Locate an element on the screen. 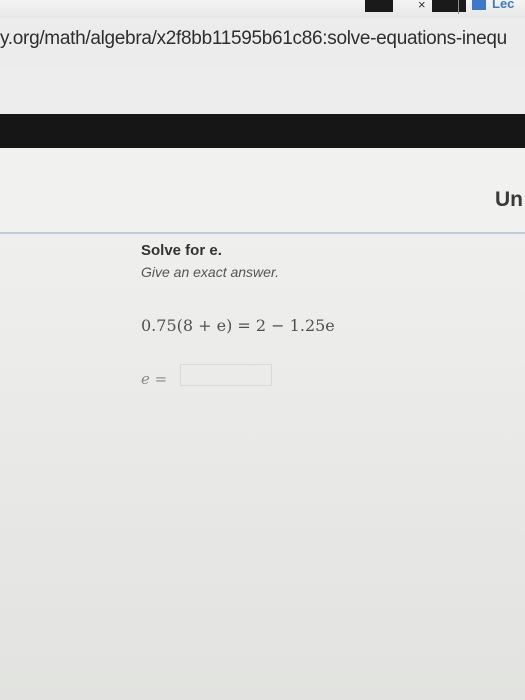  answer-label: e = is located at coordinates (154, 379).